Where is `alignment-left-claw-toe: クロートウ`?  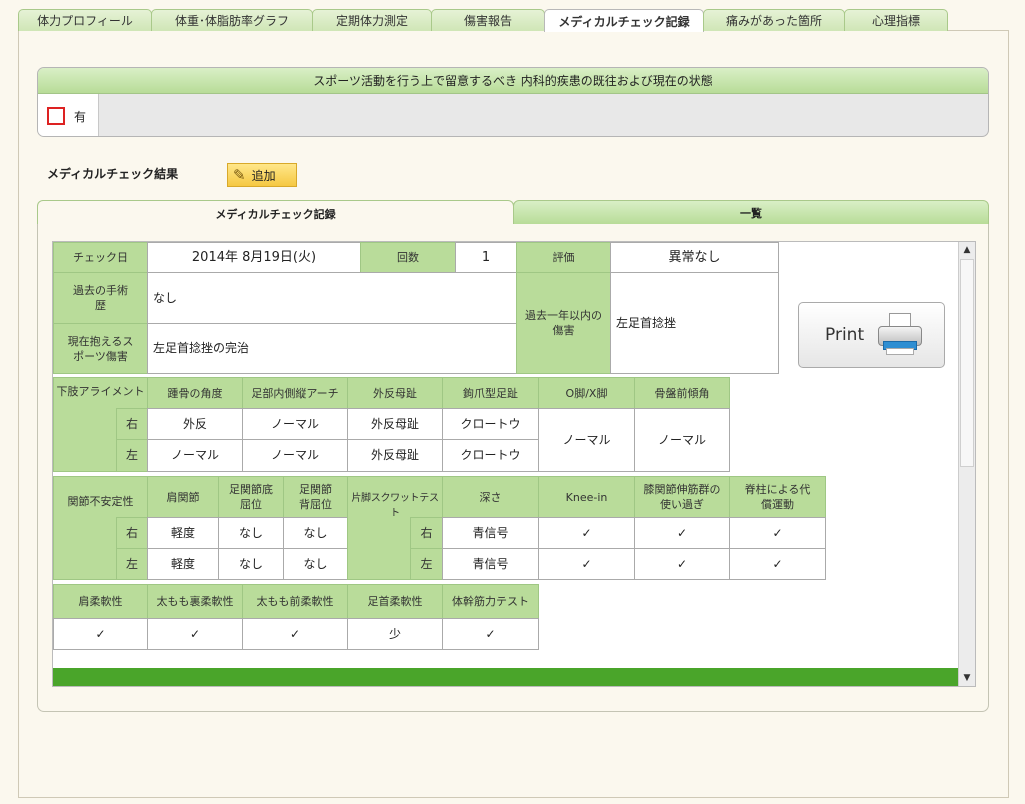
alignment-left-claw-toe: クロートウ is located at coordinates (490, 455).